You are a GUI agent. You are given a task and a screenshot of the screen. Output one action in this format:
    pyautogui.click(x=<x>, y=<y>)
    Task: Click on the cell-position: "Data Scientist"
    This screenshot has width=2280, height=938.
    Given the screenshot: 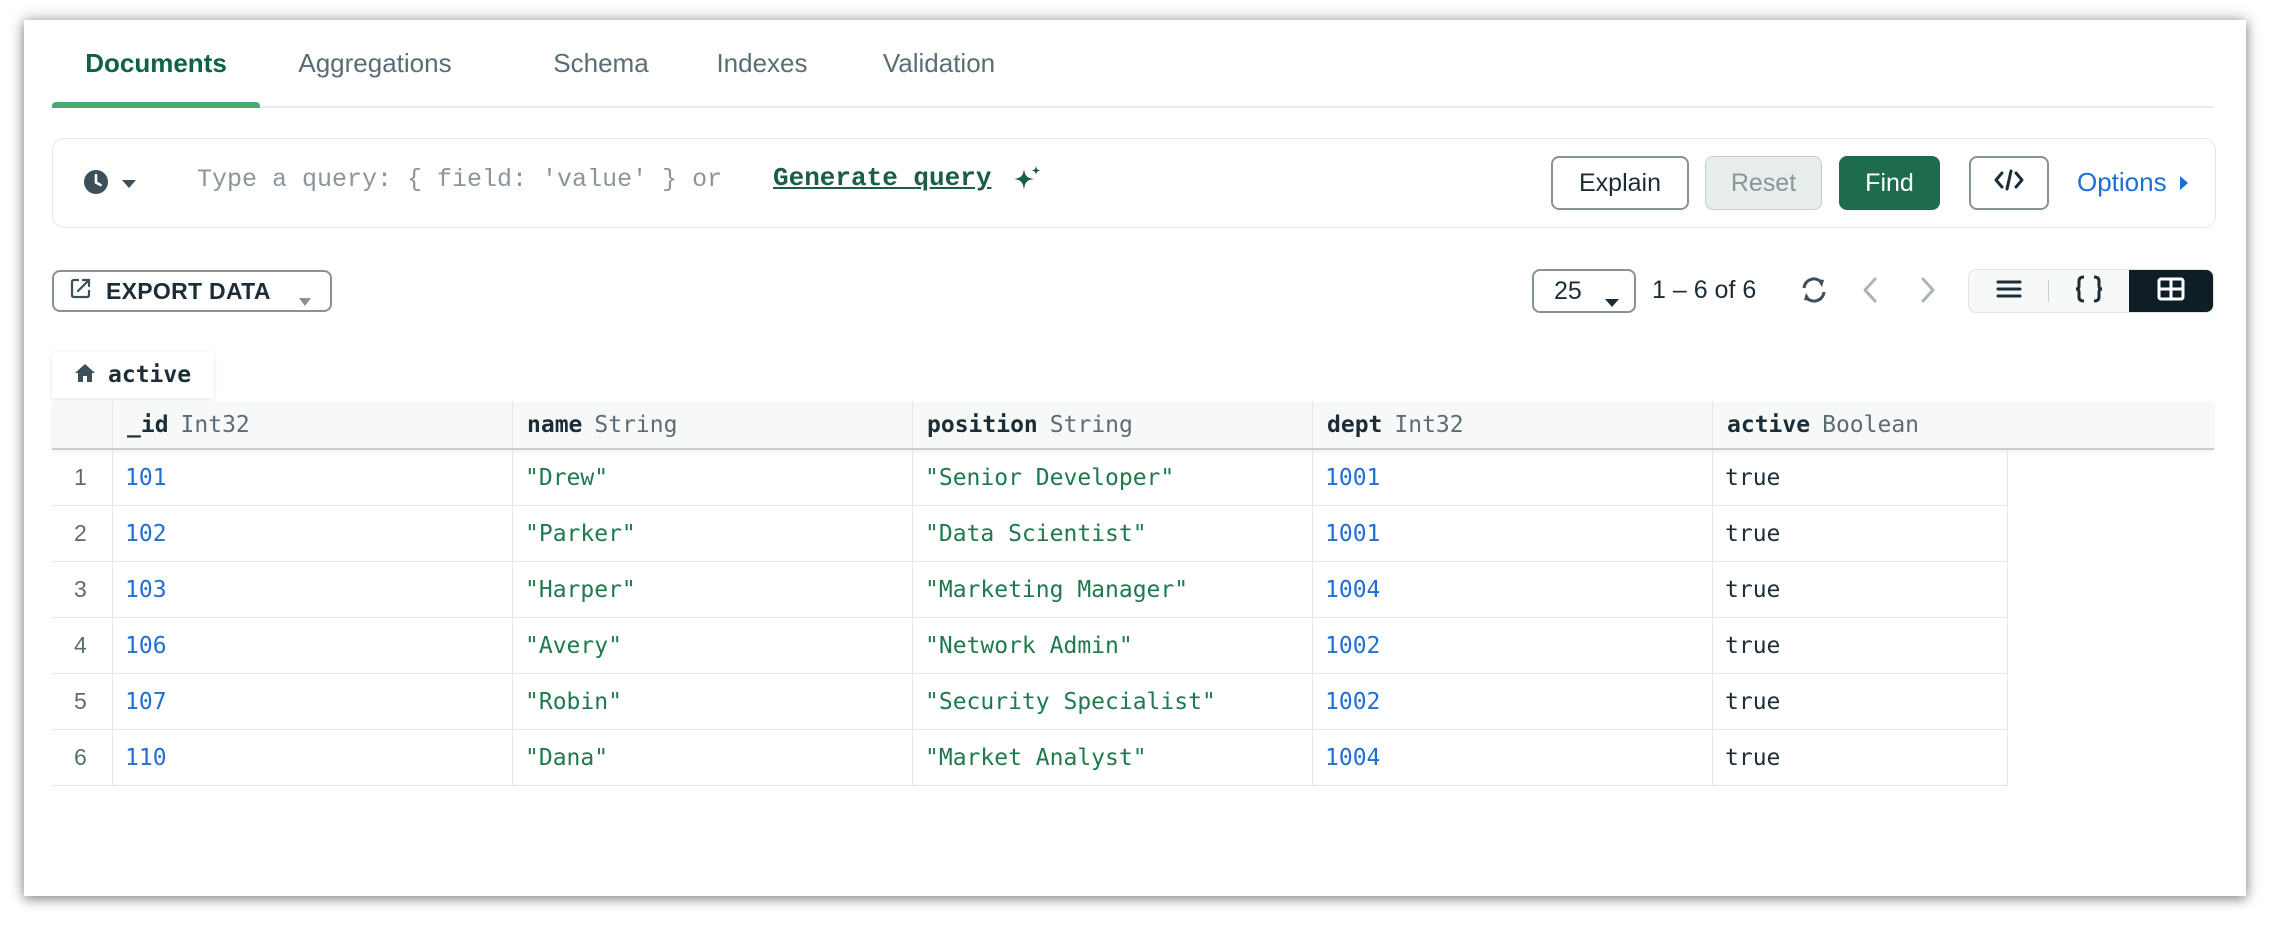 What is the action you would take?
    pyautogui.click(x=1112, y=534)
    